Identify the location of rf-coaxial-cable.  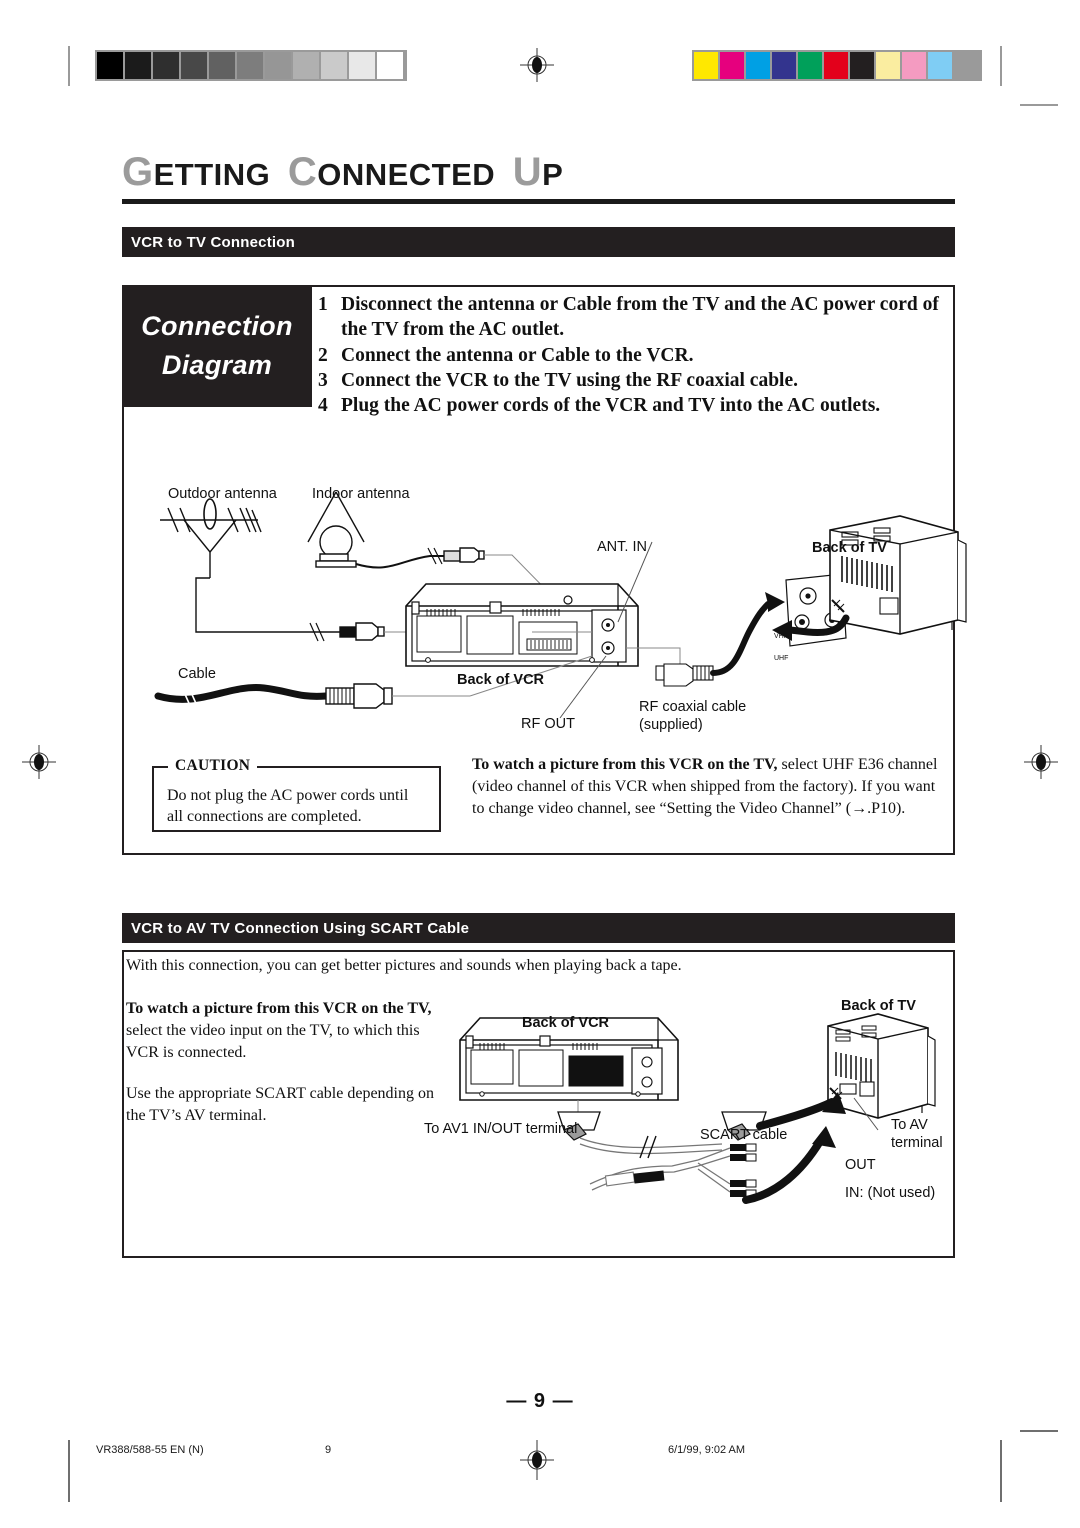
(705, 639).